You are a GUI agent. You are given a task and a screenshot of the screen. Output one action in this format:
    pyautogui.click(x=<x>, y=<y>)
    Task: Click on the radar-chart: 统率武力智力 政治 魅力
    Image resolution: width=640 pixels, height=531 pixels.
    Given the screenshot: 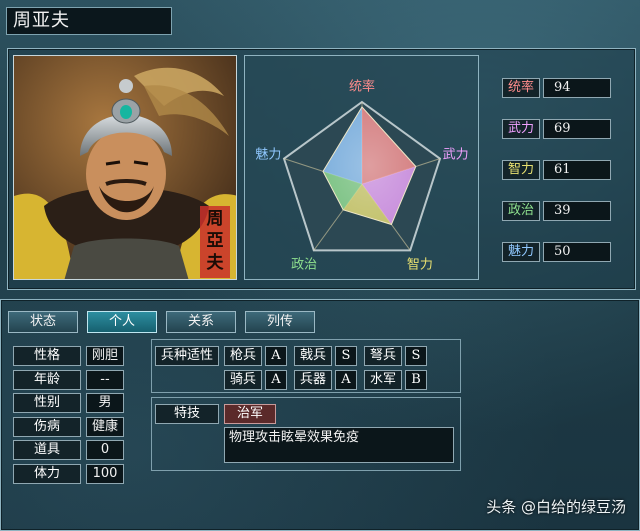 What is the action you would take?
    pyautogui.click(x=362, y=176)
    